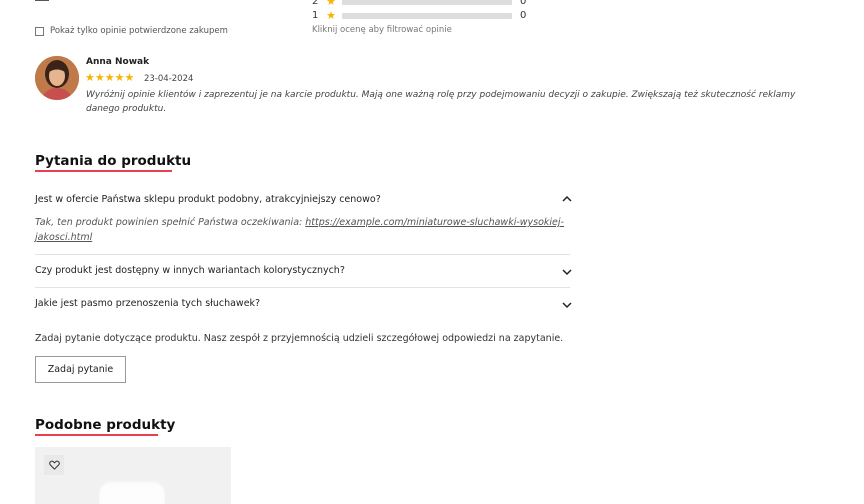 The image size is (864, 504). What do you see at coordinates (382, 30) in the screenshot?
I see `rating-filter-hint: Kliknij ocenę aby filtrować opinie` at bounding box center [382, 30].